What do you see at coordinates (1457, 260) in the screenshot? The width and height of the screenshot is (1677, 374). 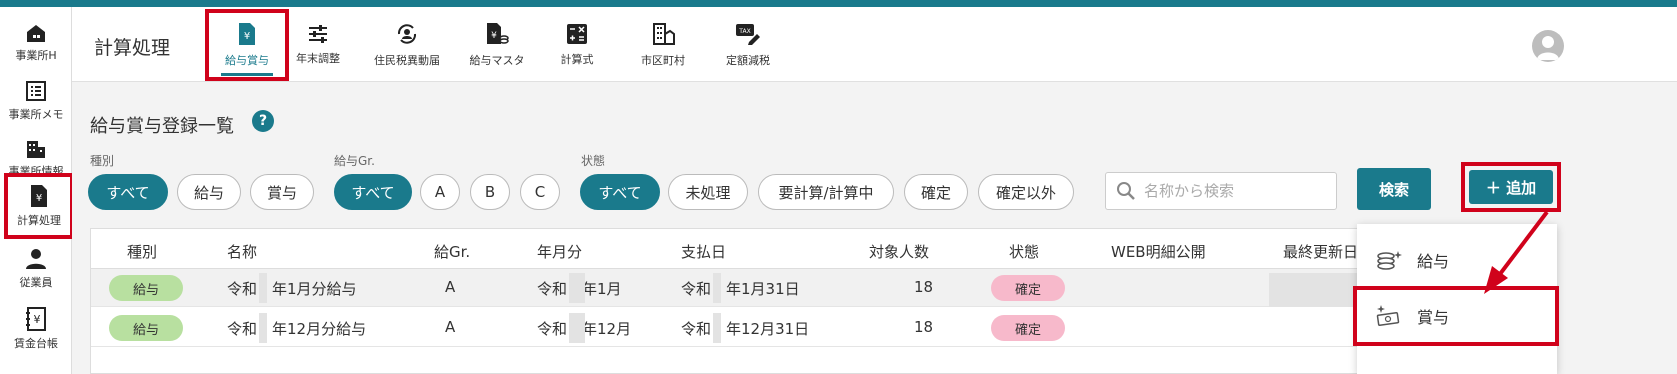 I see `menu-item-salary: 給与` at bounding box center [1457, 260].